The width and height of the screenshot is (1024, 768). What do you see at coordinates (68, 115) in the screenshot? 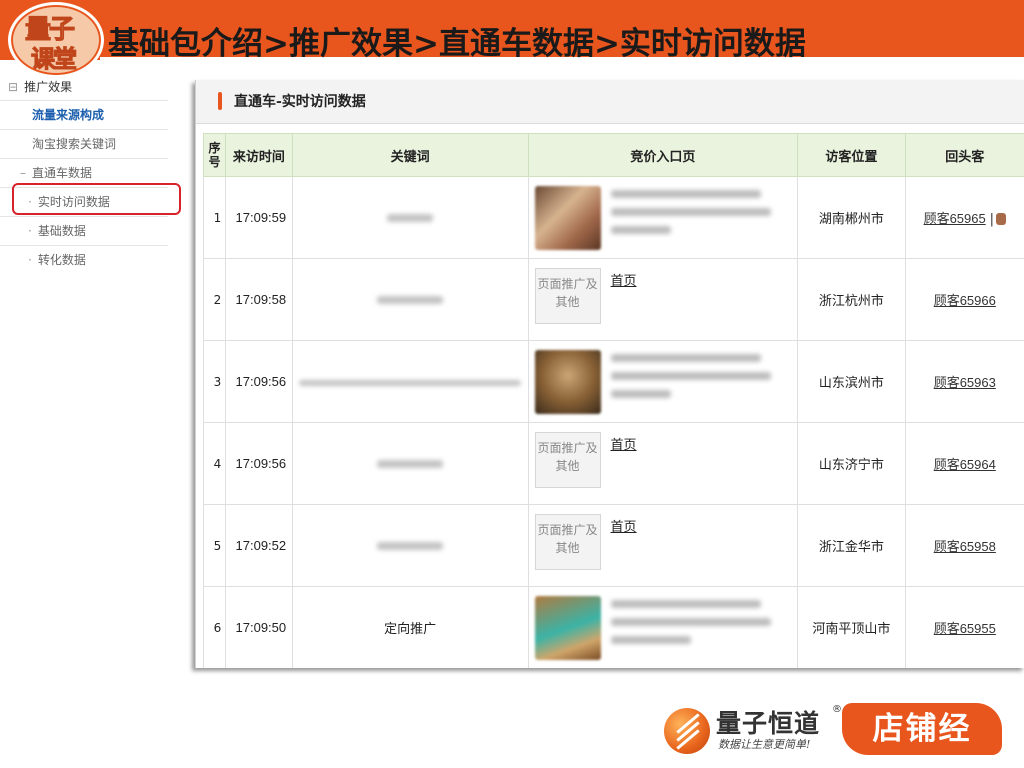
I see `sidebar-item-label: 流量来源构成` at bounding box center [68, 115].